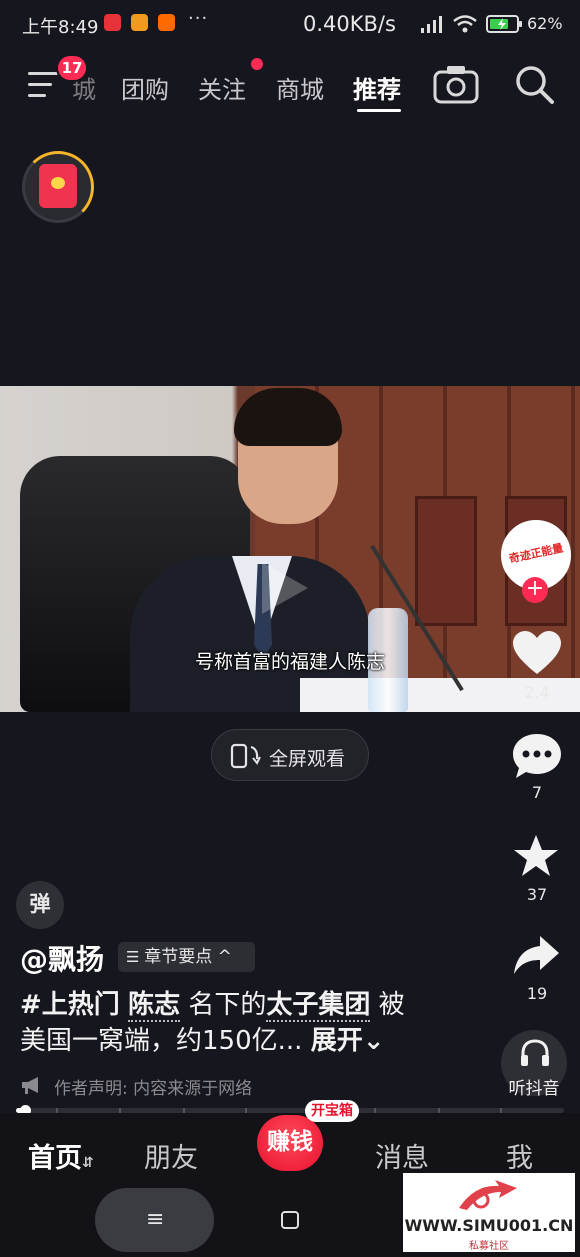 This screenshot has height=1257, width=580. I want to click on wall-panel, so click(446, 561).